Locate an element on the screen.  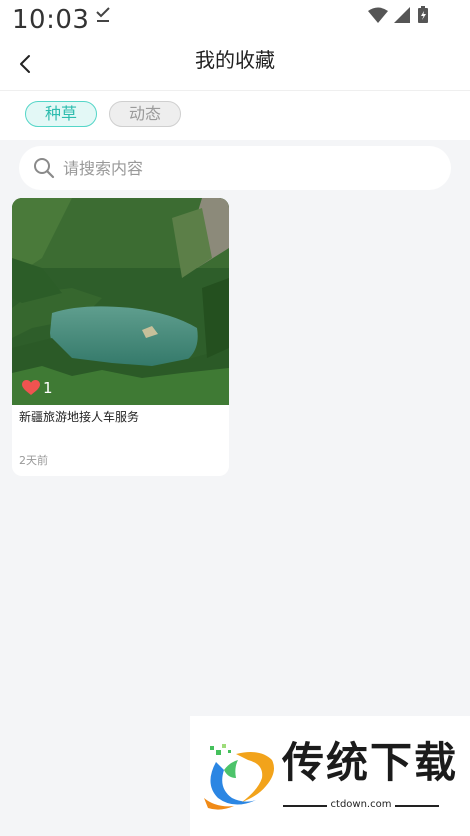
brand-name: 传统下载 is located at coordinates (370, 762).